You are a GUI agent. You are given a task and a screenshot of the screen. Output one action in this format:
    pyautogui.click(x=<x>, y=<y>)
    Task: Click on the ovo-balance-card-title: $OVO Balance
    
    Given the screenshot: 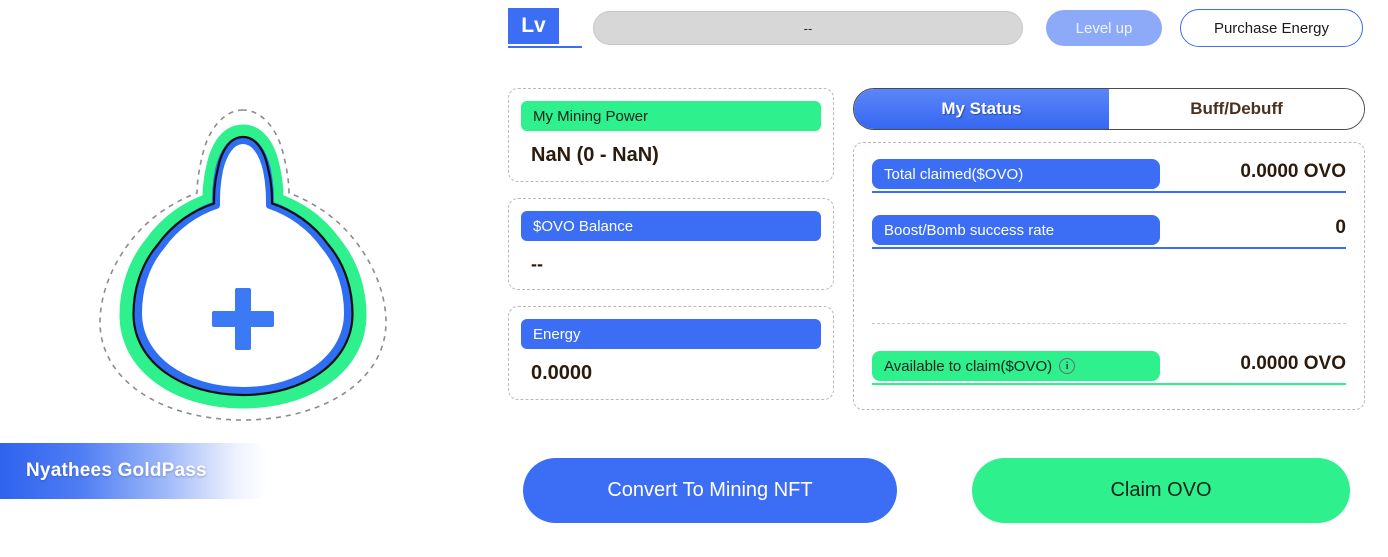 What is the action you would take?
    pyautogui.click(x=671, y=226)
    